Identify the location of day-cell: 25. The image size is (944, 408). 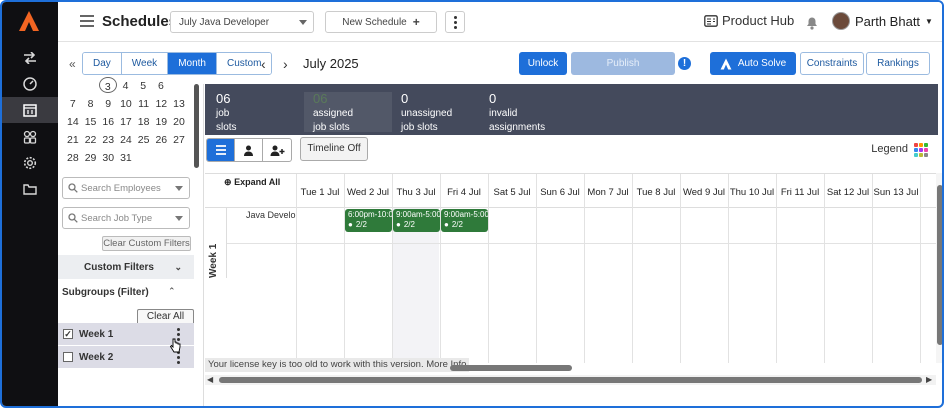
(144, 140).